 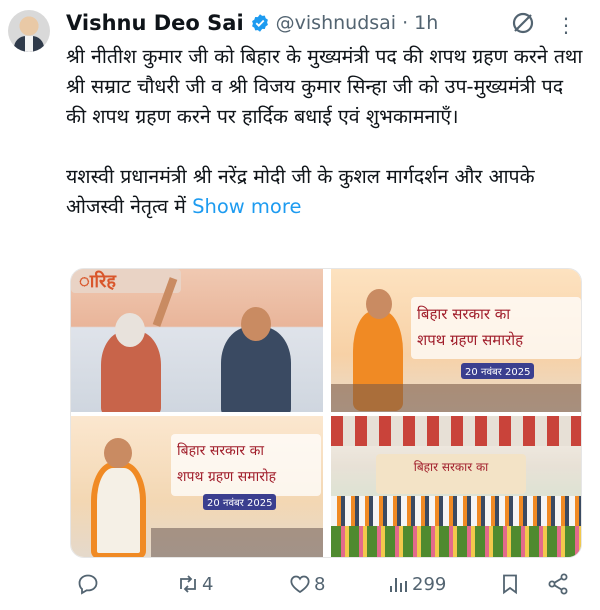 I want to click on photo-2-date: 20 नवंबर 2025, so click(x=498, y=371).